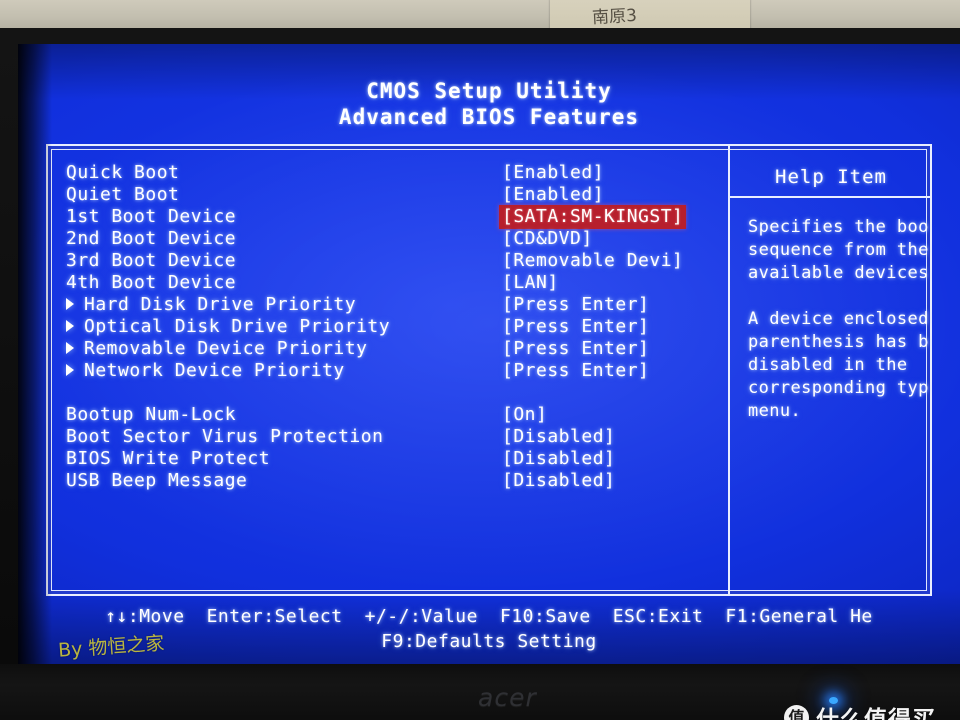 The width and height of the screenshot is (960, 720). What do you see at coordinates (391, 349) in the screenshot?
I see `settings-row: Removable Device Priority [Press Enter]` at bounding box center [391, 349].